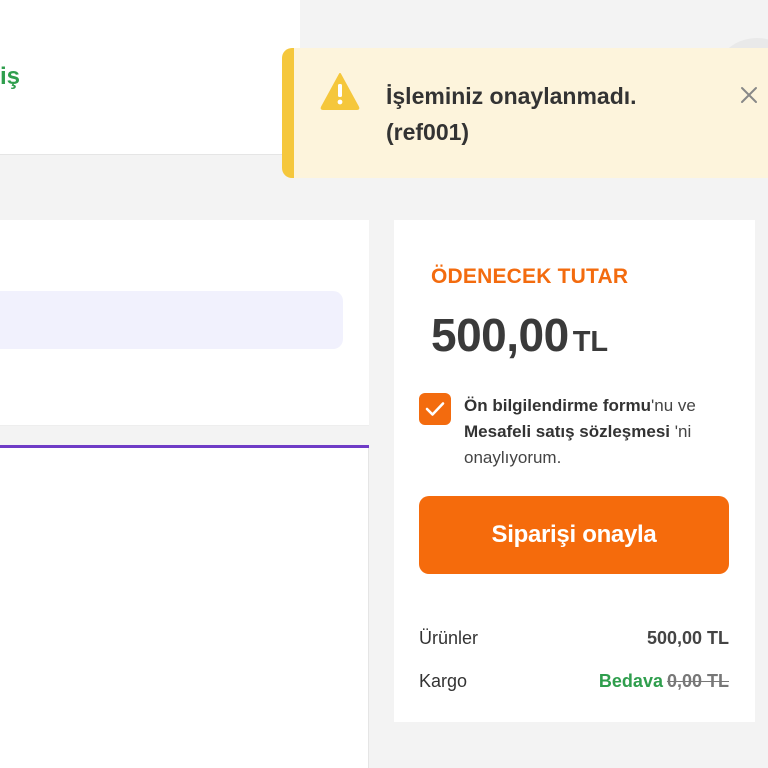 This screenshot has height=768, width=768. I want to click on error-toast: İşleminiz onaylanmadı. (ref001), so click(525, 113).